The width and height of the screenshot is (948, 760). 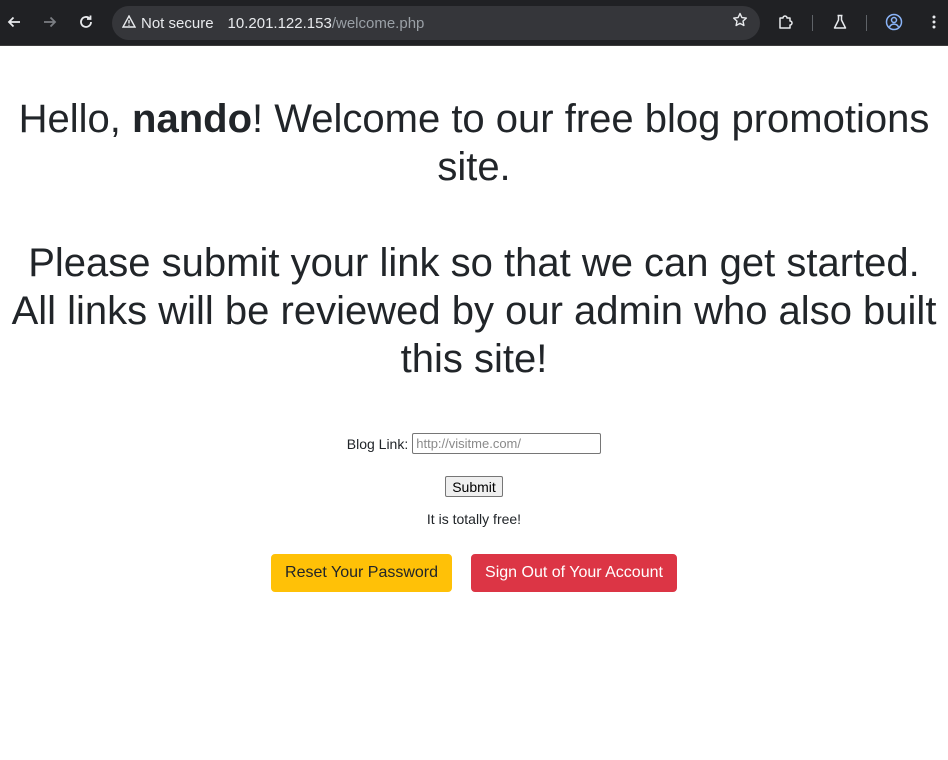 I want to click on back-icon, so click(x=14, y=22).